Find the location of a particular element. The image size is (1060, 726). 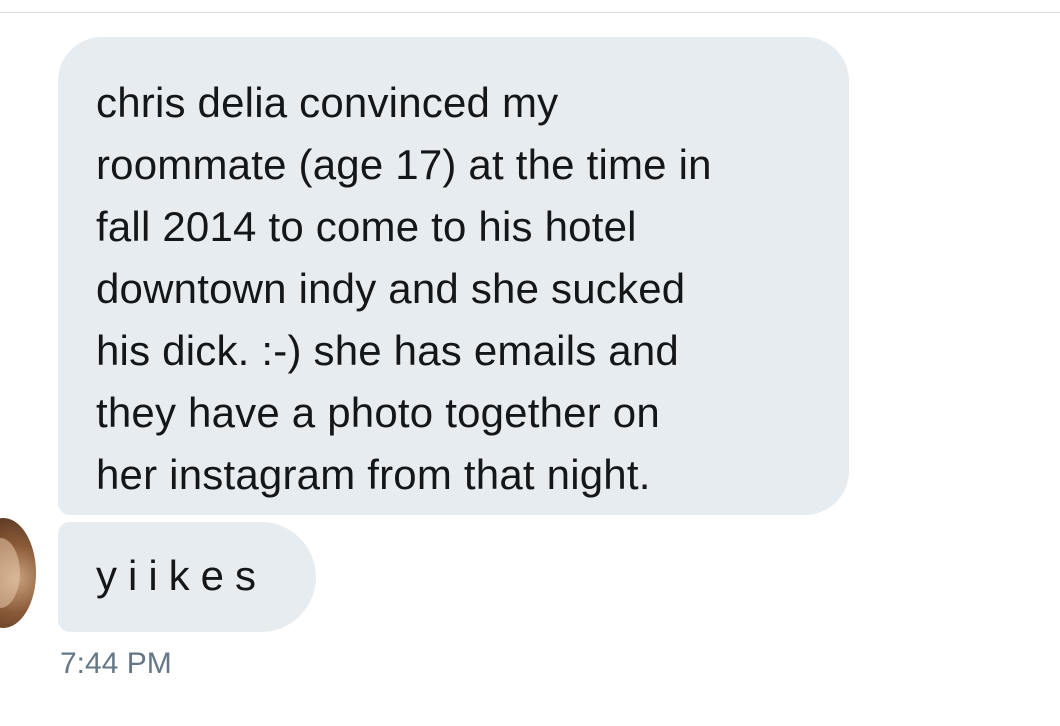

message-bubble: yiikes is located at coordinates (187, 577).